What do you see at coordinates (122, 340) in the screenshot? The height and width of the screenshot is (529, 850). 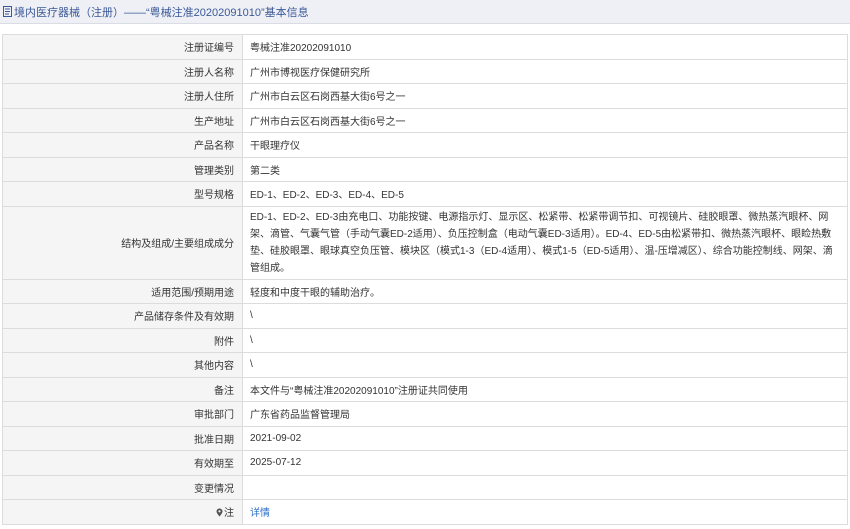 I see `row-label: 附件` at bounding box center [122, 340].